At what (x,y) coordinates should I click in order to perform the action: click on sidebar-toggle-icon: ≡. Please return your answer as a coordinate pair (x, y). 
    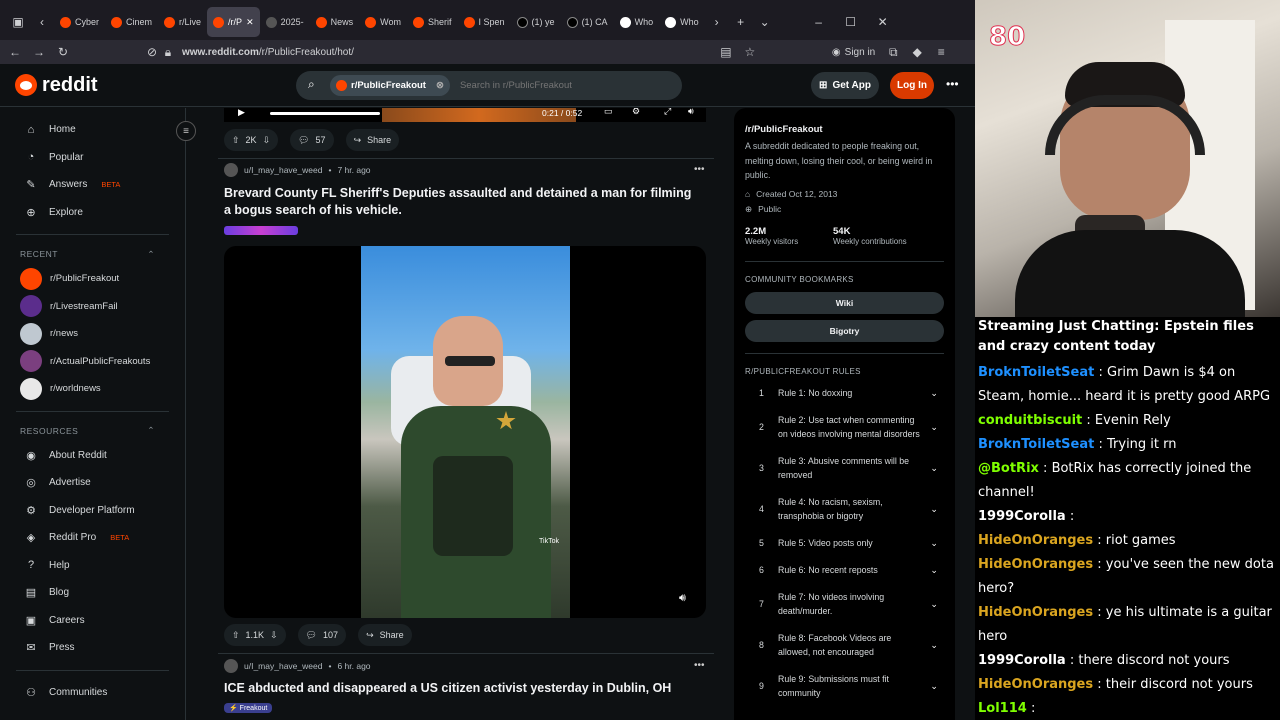
    Looking at the image, I should click on (186, 131).